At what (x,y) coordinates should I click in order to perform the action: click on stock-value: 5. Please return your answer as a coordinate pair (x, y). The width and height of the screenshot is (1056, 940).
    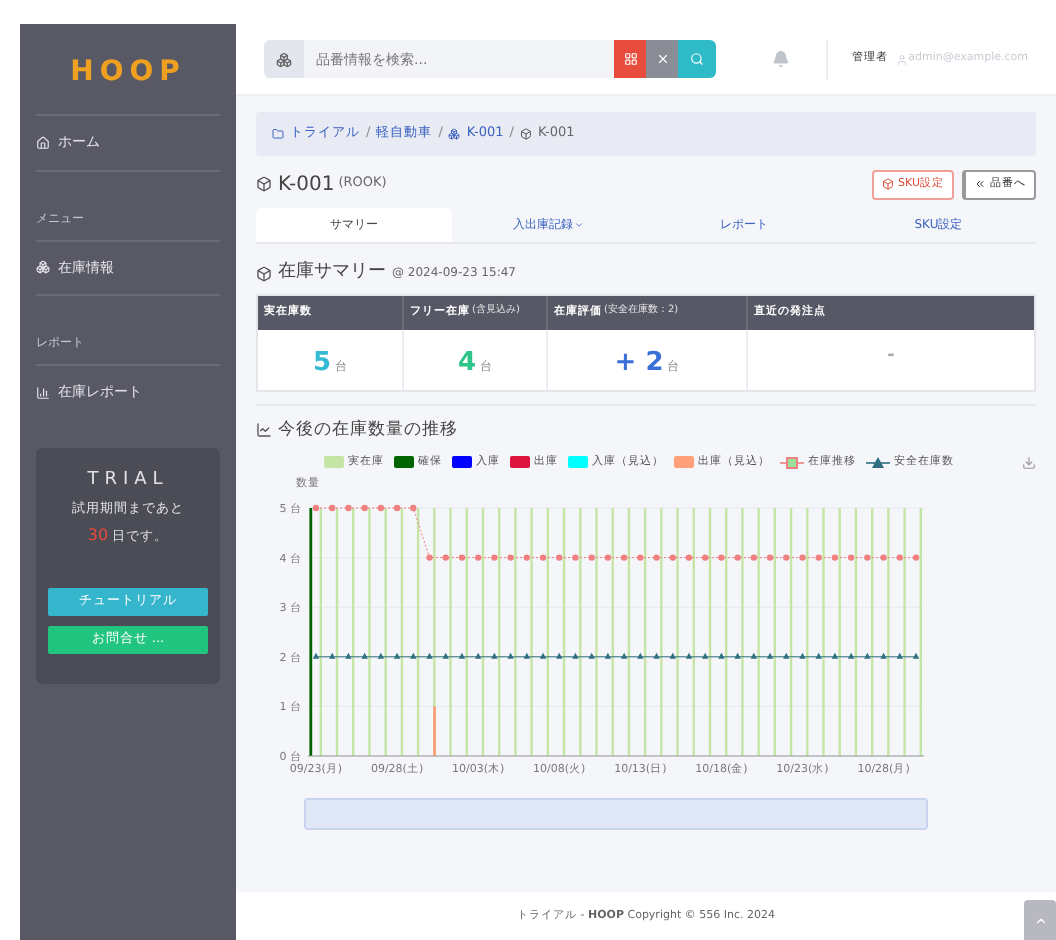
    Looking at the image, I should click on (322, 363).